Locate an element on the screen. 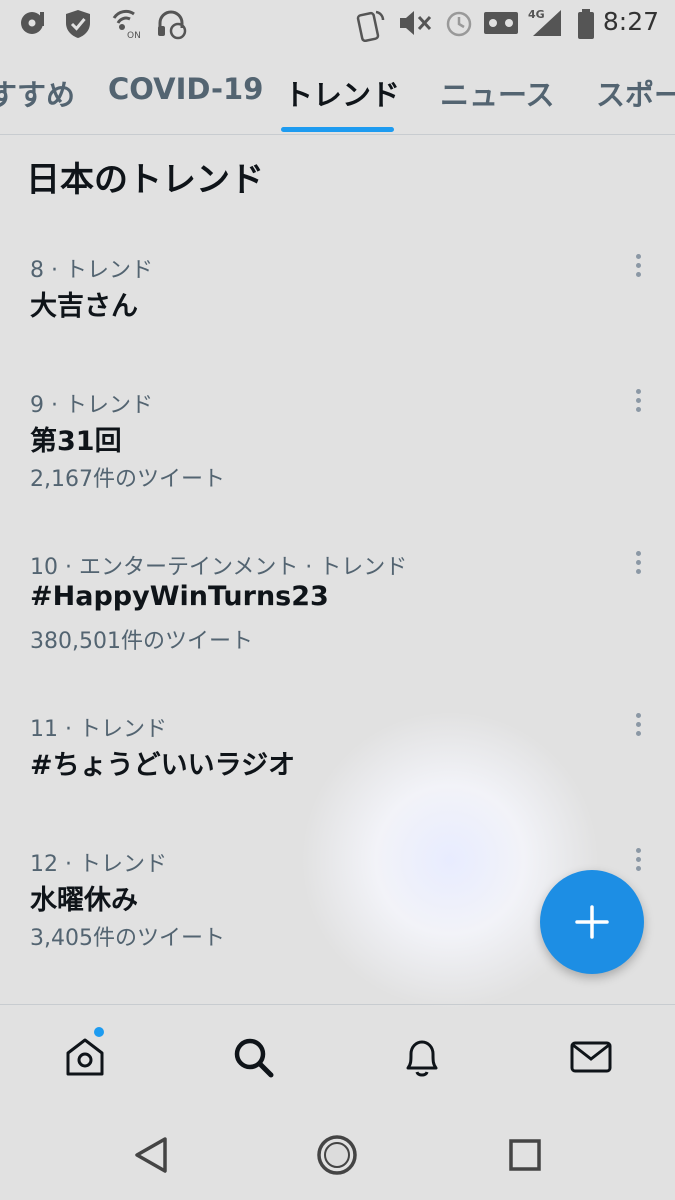  home-icon is located at coordinates (85, 1057).